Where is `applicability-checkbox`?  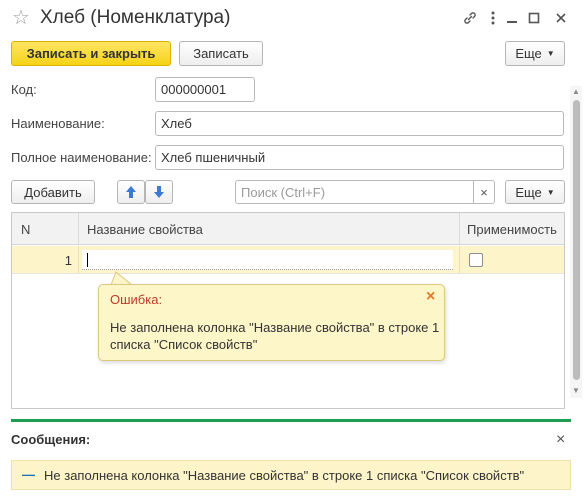 applicability-checkbox is located at coordinates (476, 260).